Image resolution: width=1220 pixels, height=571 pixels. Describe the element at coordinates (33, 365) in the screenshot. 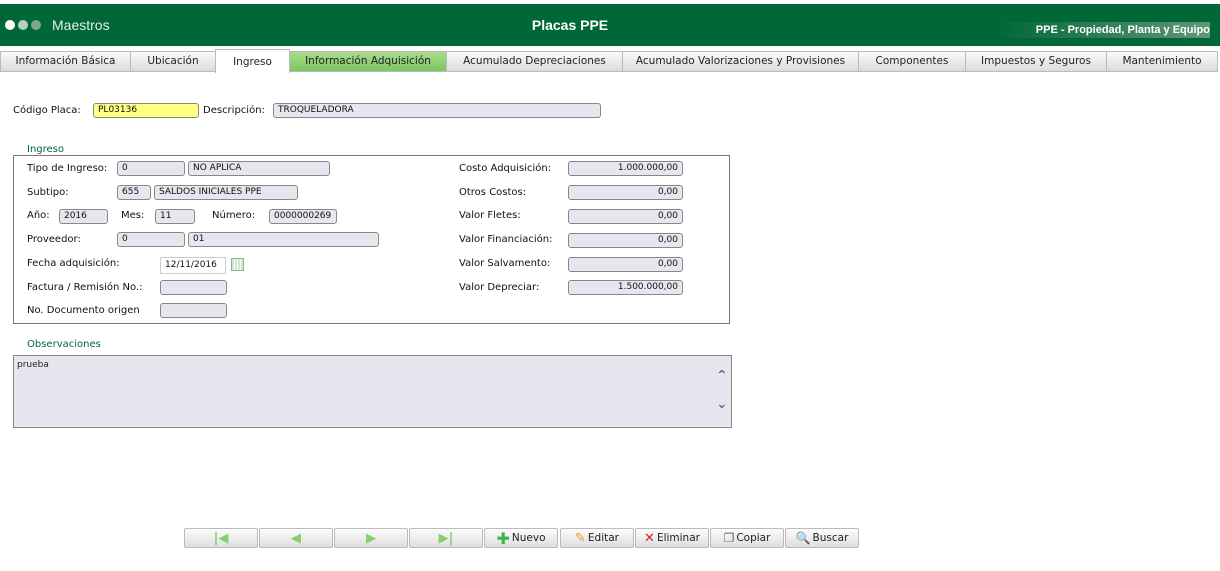

I see `observaciones-text: prueba` at that location.